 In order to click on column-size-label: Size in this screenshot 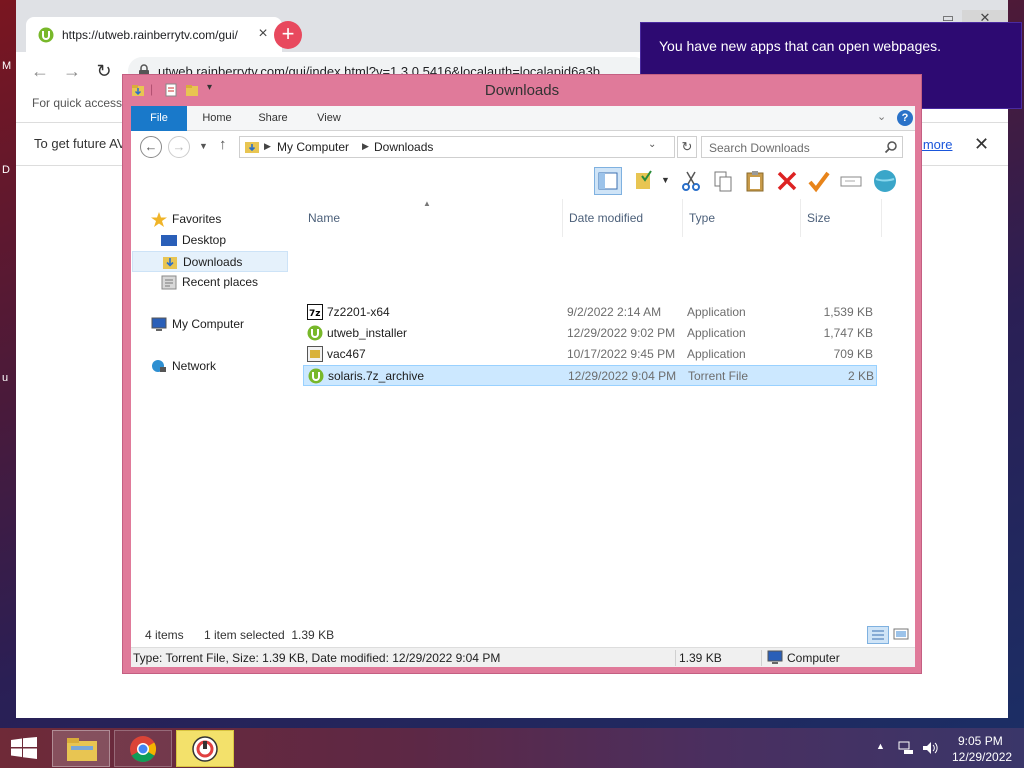, I will do `click(819, 218)`.